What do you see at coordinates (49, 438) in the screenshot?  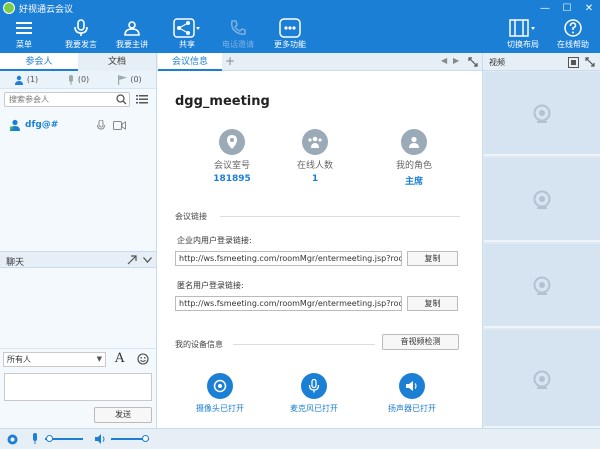 I see `mic-volume-handle` at bounding box center [49, 438].